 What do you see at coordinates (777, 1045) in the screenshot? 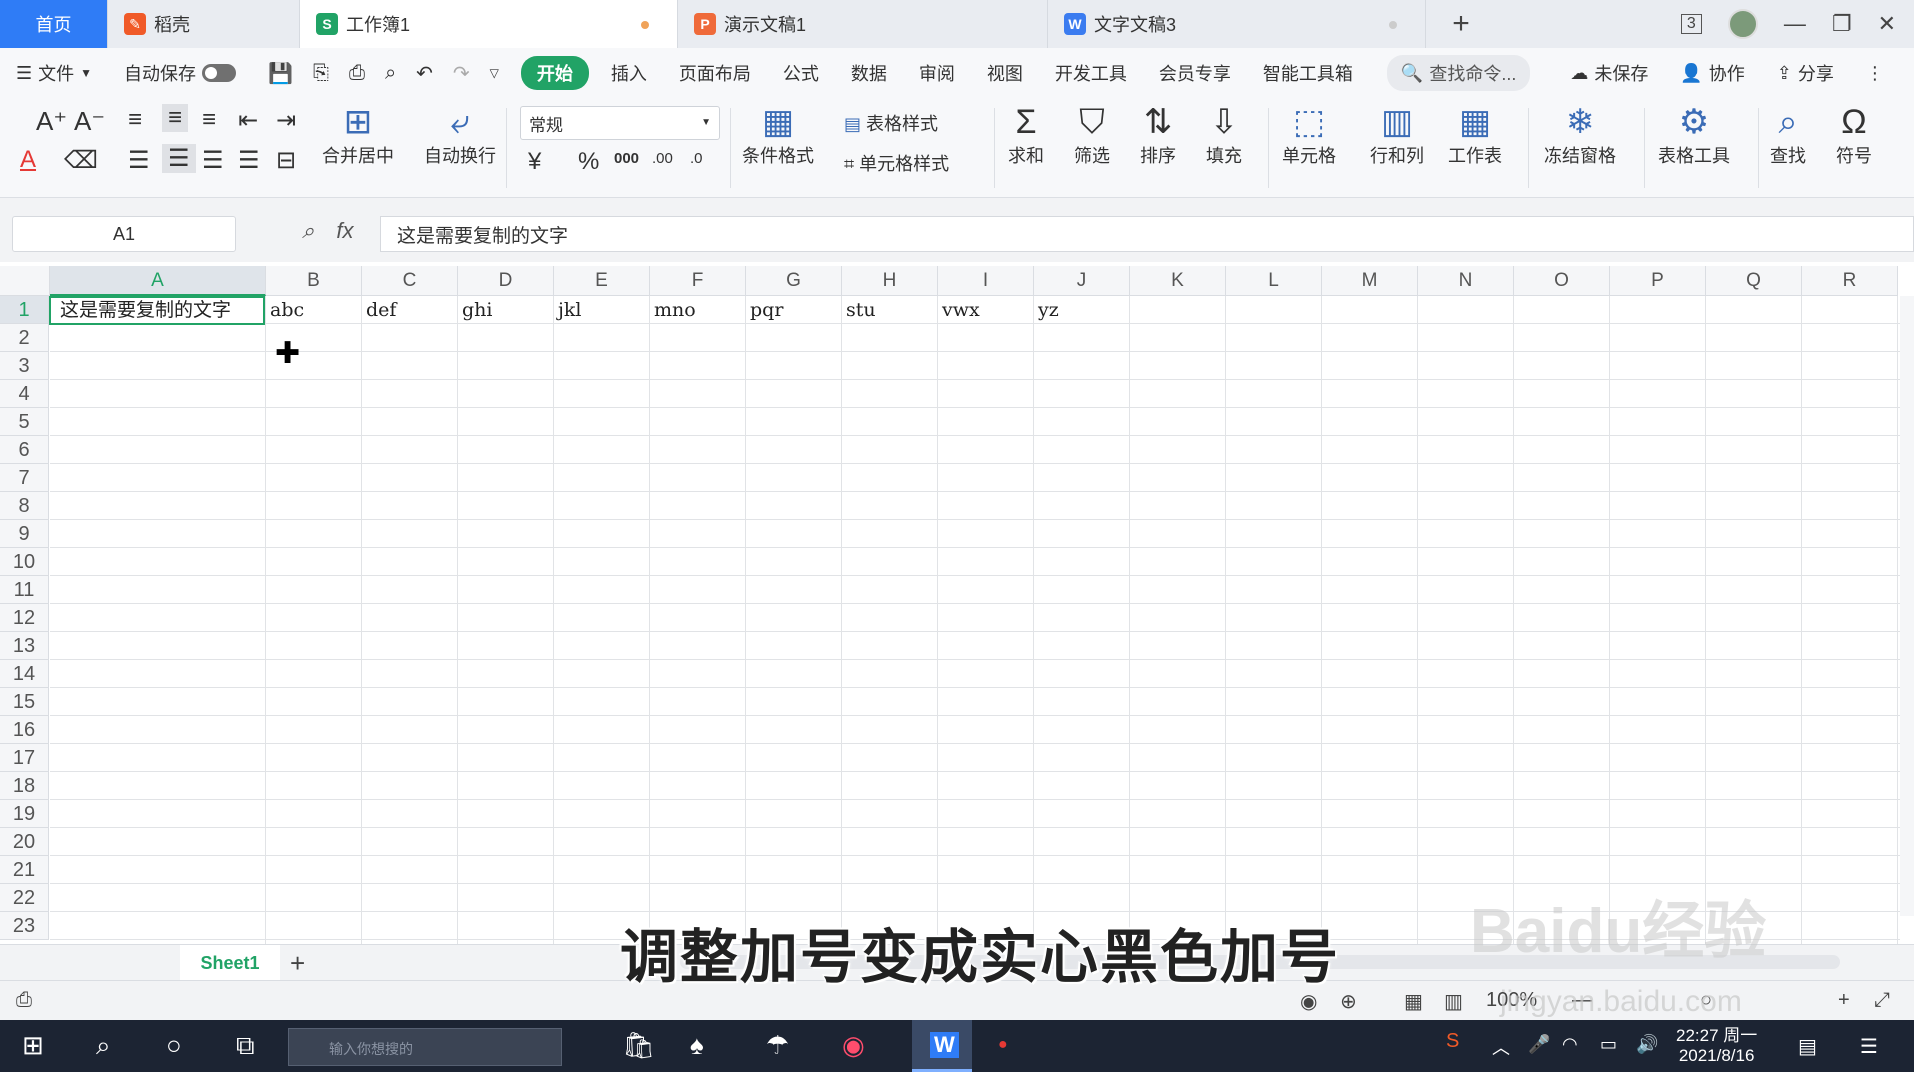
I see `umbrella-app-icon: ☂` at bounding box center [777, 1045].